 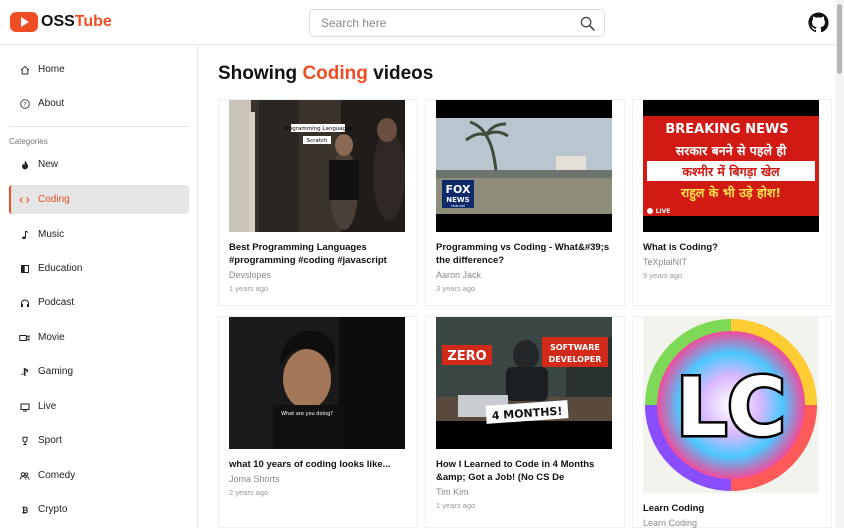 What do you see at coordinates (730, 193) in the screenshot?
I see `thumb-text: राहुल के भी उड़े होश!` at bounding box center [730, 193].